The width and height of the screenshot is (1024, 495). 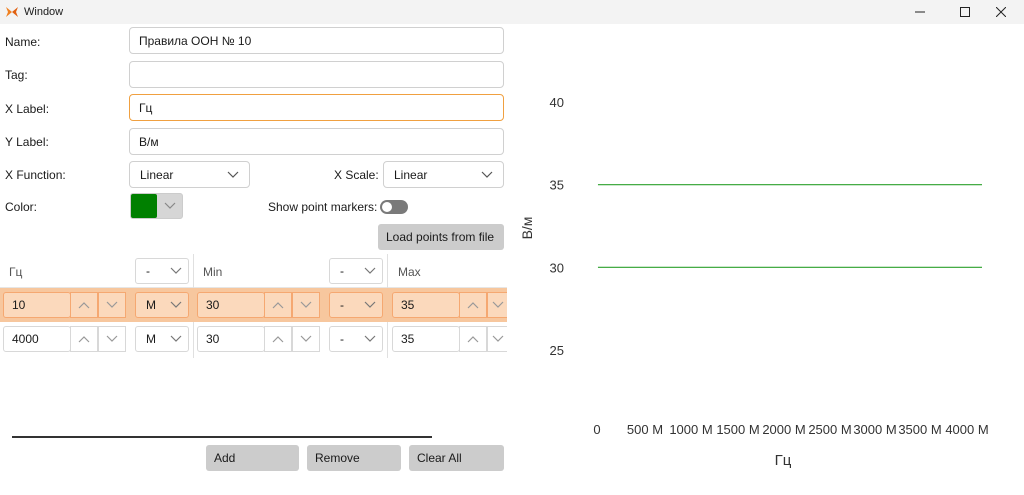 I want to click on x-scale-dropdown: Linear, so click(x=443, y=174).